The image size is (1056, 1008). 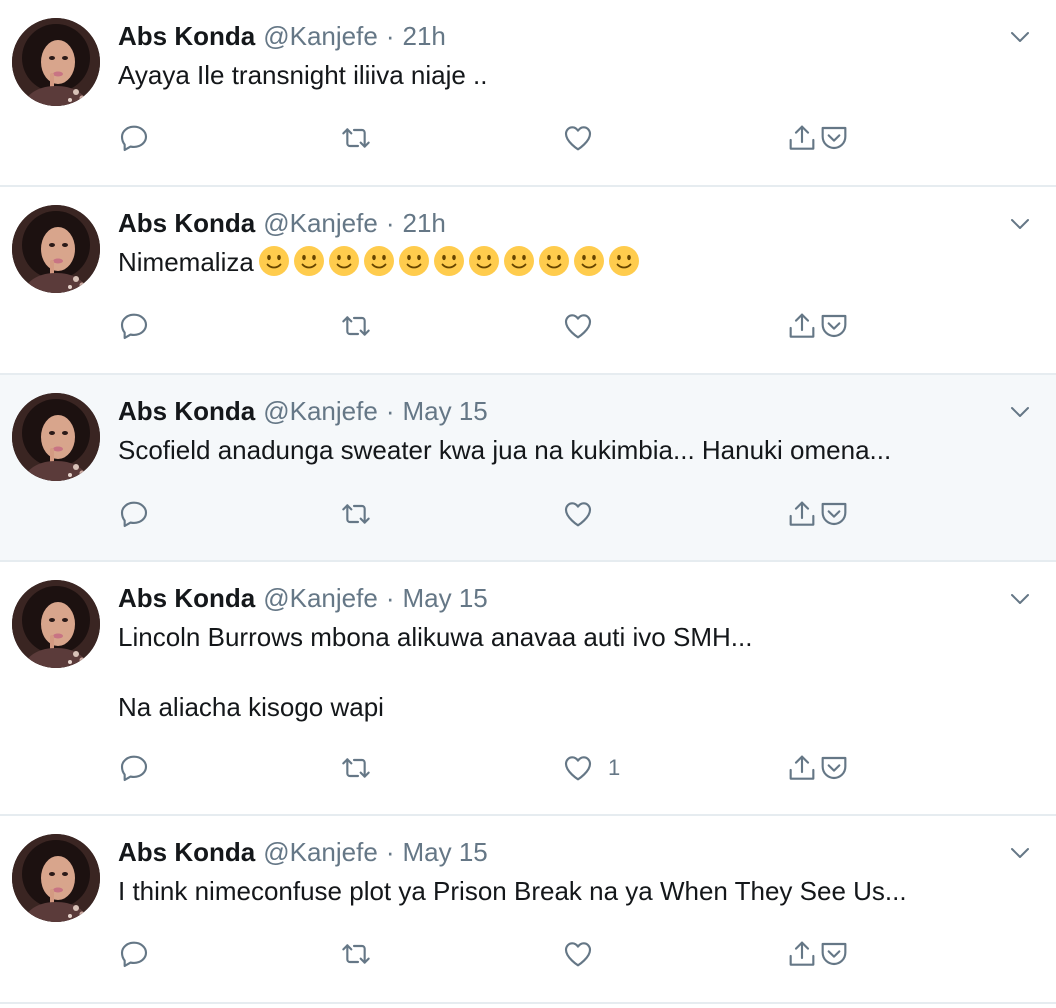 What do you see at coordinates (614, 767) in the screenshot?
I see `like-count: 1` at bounding box center [614, 767].